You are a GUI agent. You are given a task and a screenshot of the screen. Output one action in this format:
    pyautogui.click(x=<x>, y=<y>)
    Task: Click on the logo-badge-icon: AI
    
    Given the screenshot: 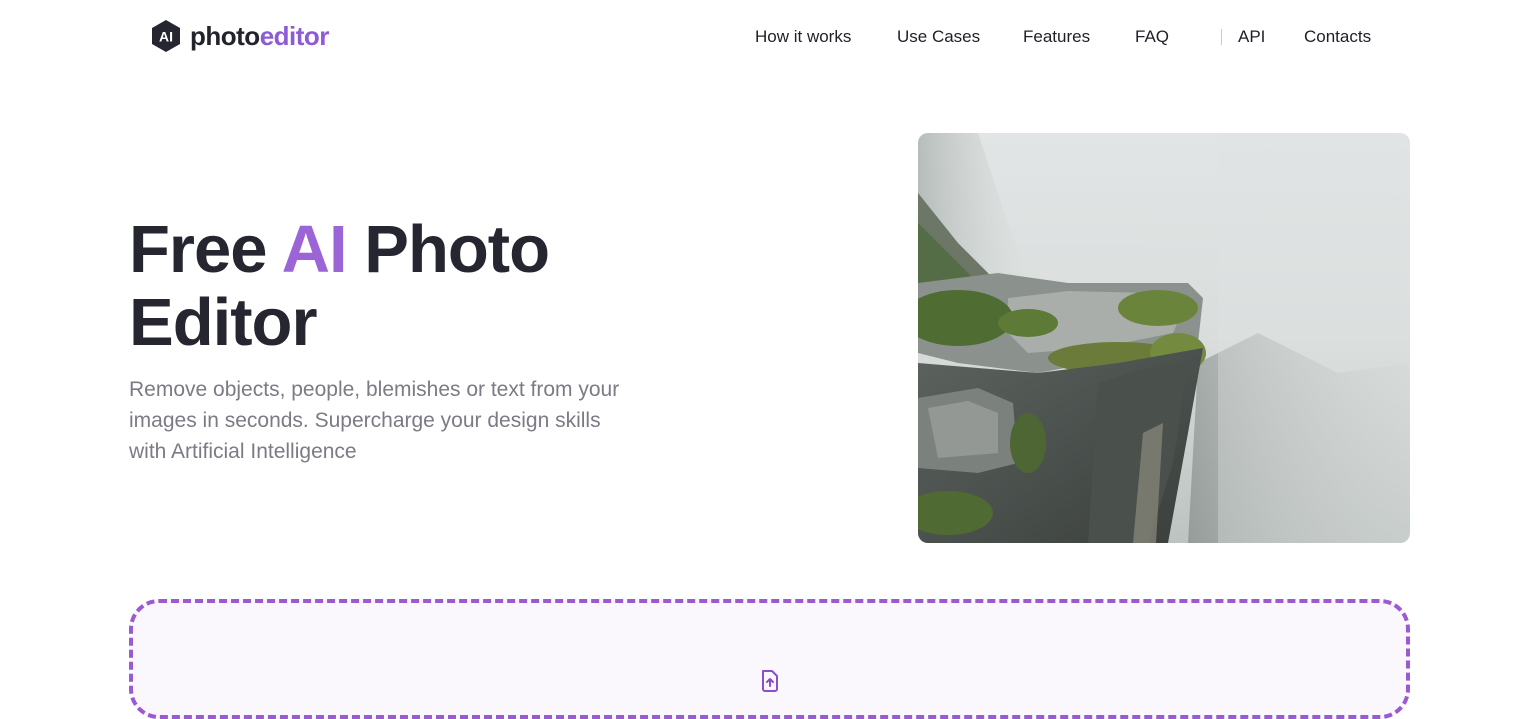 What is the action you would take?
    pyautogui.click(x=166, y=36)
    